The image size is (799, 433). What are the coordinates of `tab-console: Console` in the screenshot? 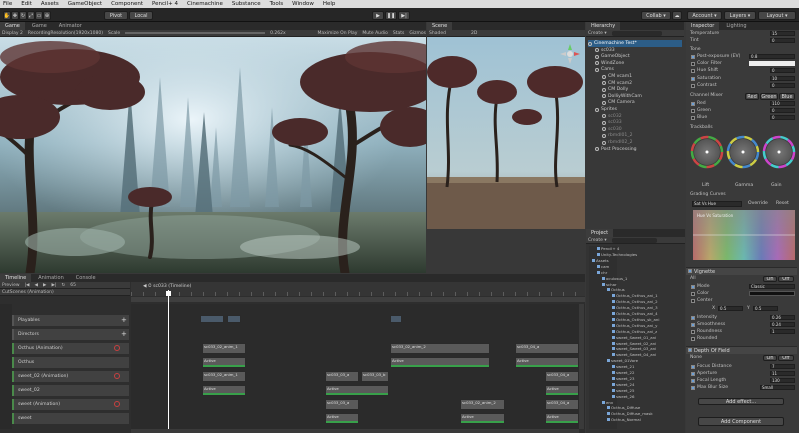 It's located at (86, 278).